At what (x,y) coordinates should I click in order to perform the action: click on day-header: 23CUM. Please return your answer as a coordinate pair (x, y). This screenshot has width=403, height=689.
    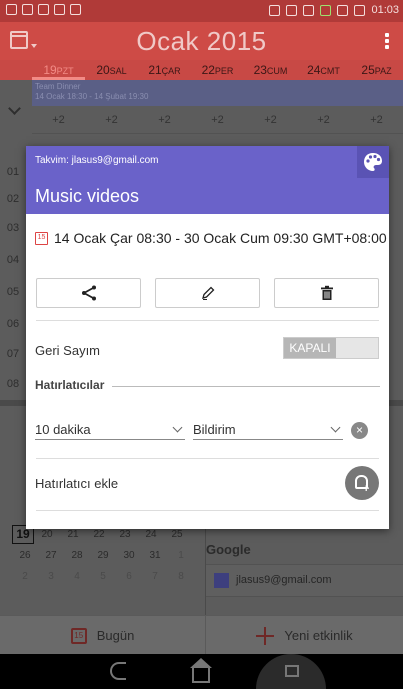
    Looking at the image, I should click on (270, 70).